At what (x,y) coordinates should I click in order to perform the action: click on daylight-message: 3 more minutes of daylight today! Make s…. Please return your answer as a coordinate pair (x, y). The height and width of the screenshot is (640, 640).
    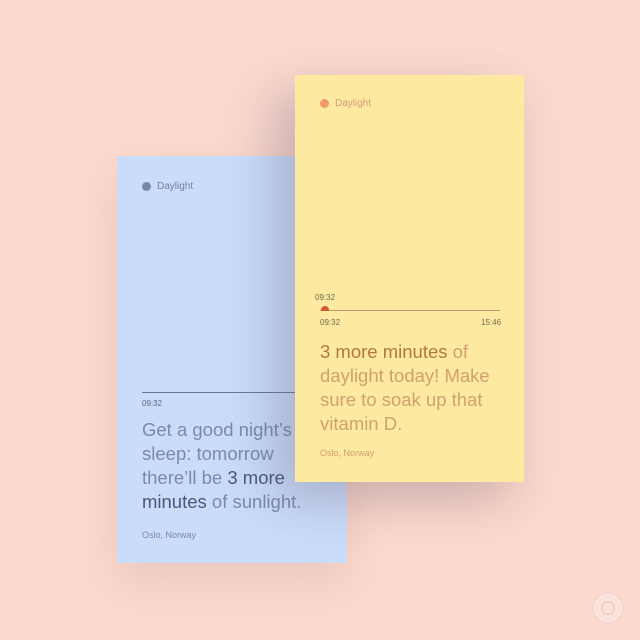
    Looking at the image, I should click on (412, 388).